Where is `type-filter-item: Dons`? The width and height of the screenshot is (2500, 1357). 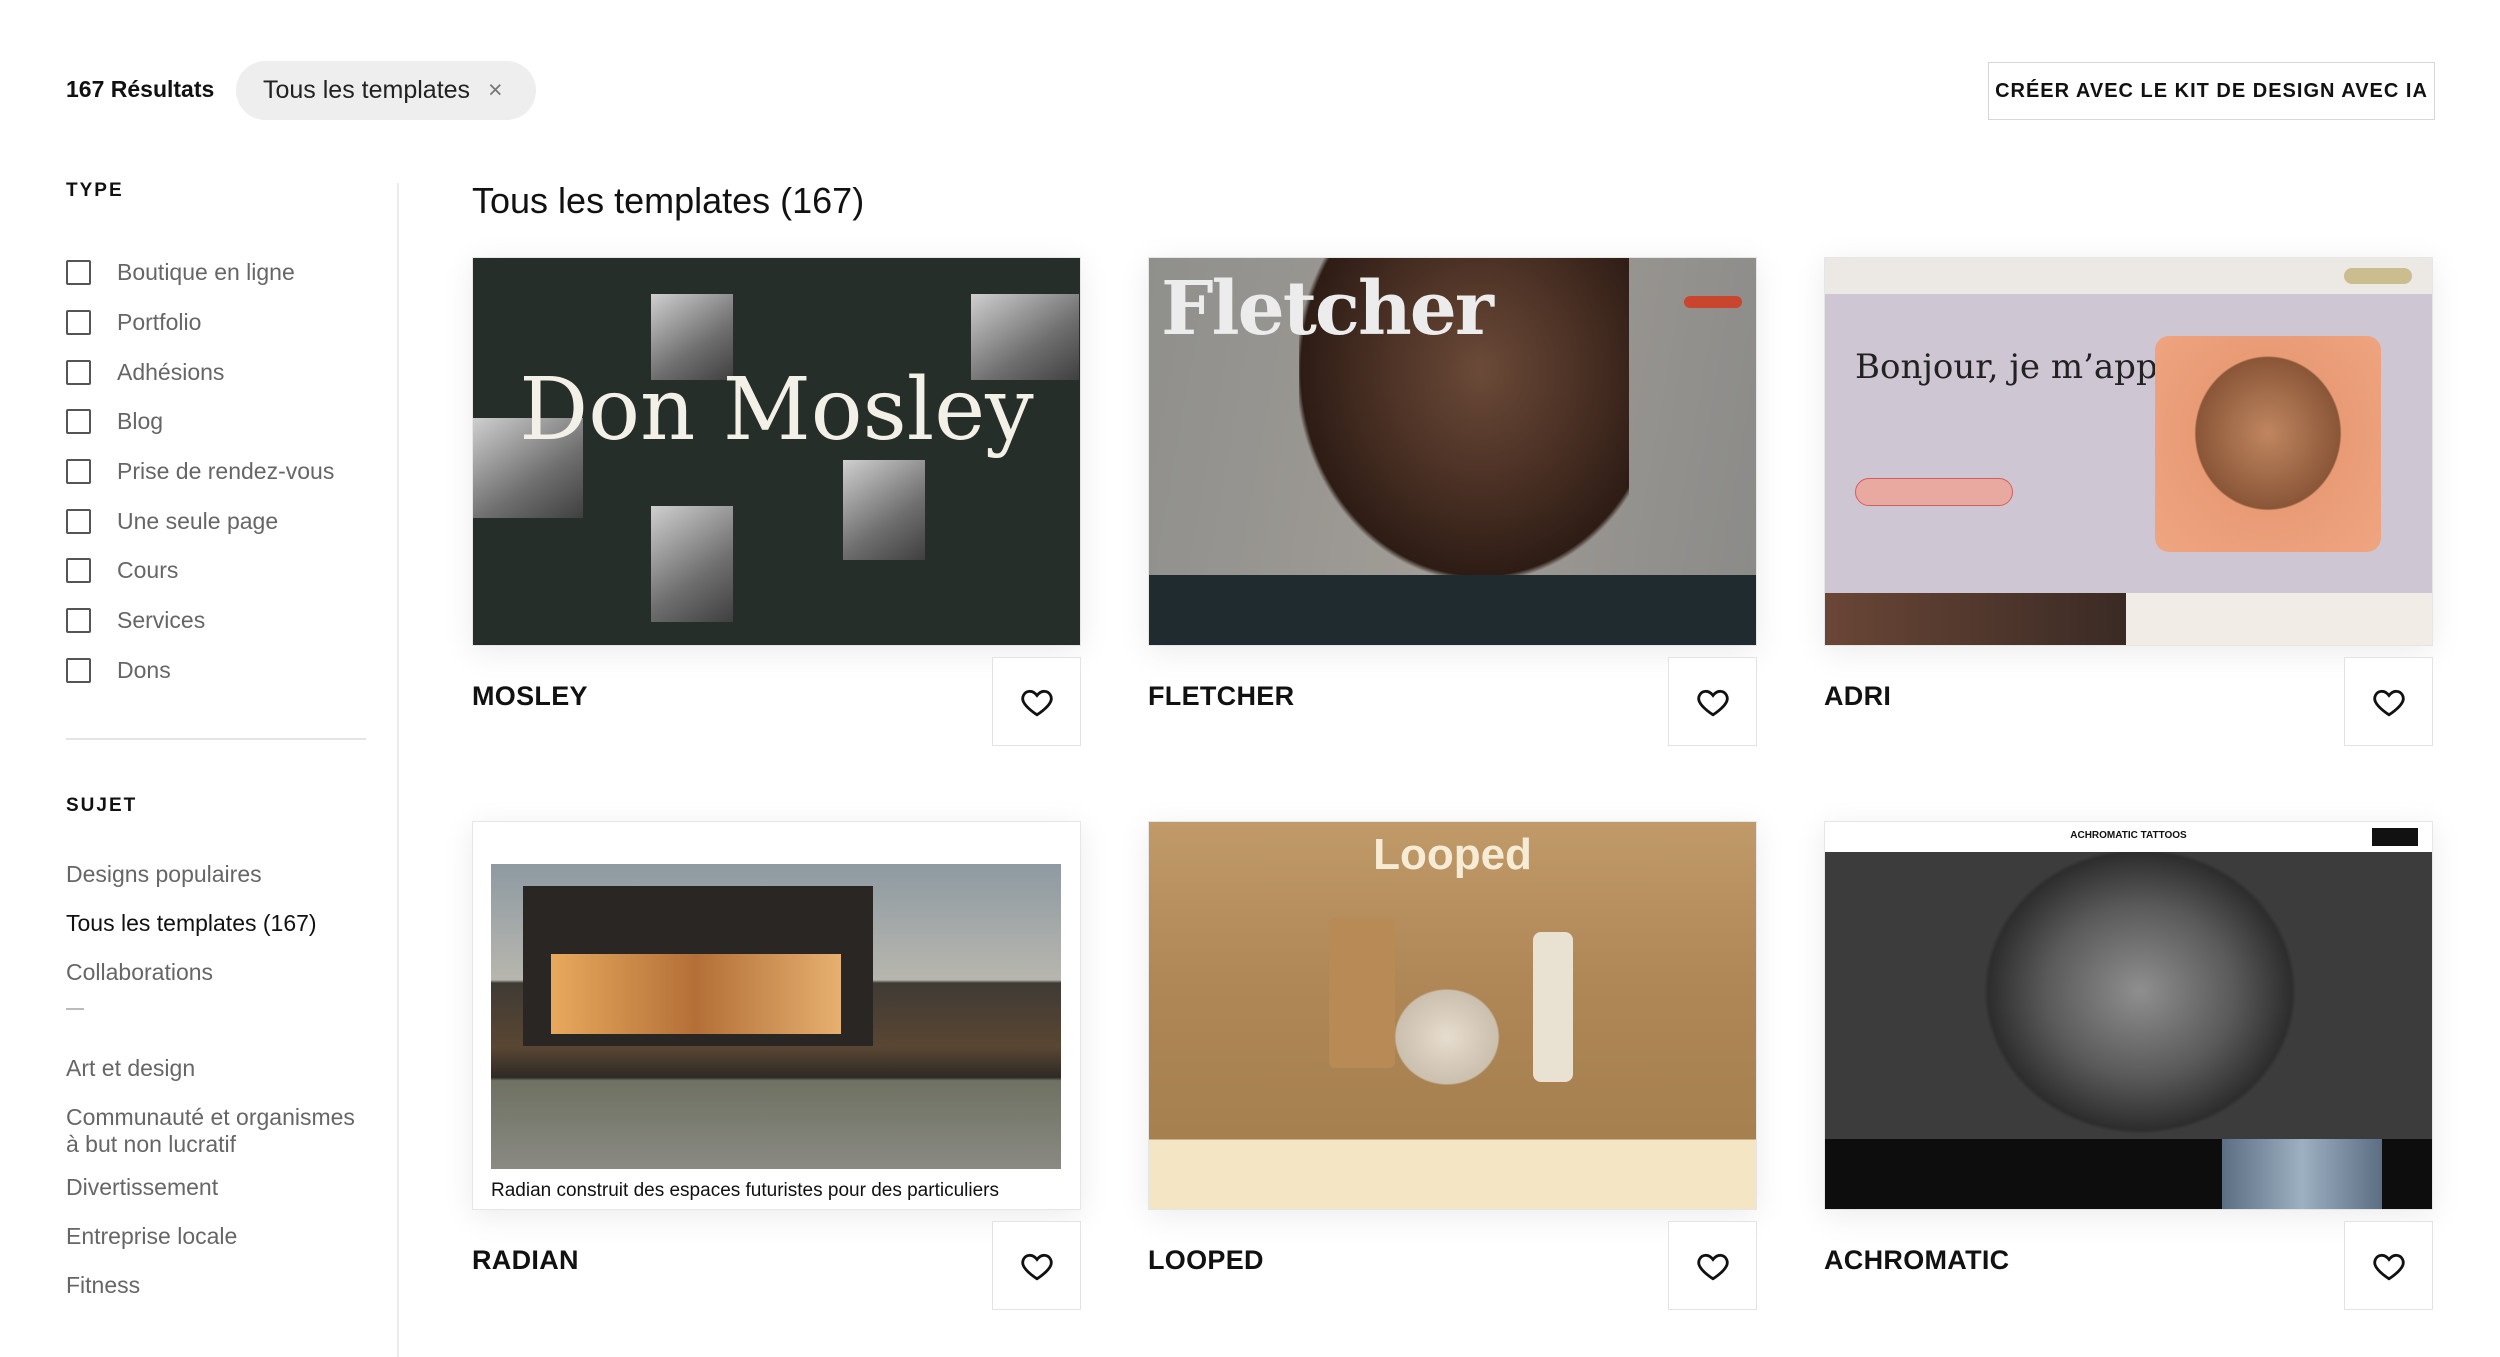
type-filter-item: Dons is located at coordinates (216, 671).